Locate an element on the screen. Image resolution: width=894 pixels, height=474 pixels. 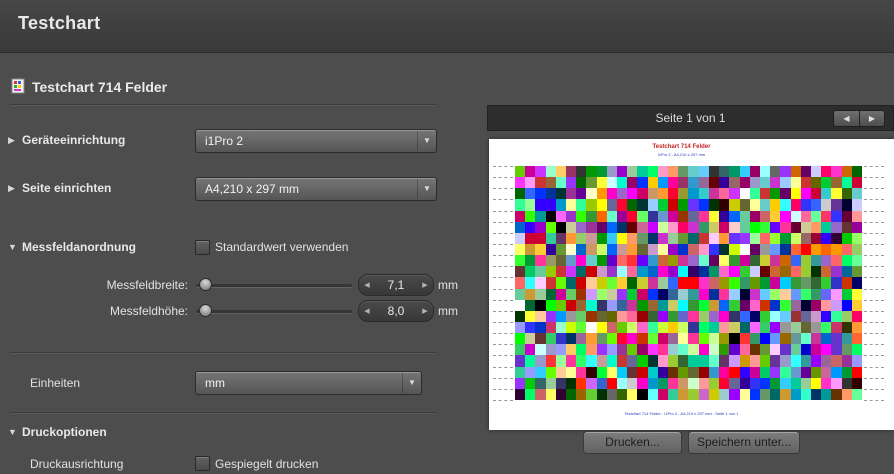
page-setup-dropdown-value: A4,210 x 297 mm is located at coordinates (252, 189).